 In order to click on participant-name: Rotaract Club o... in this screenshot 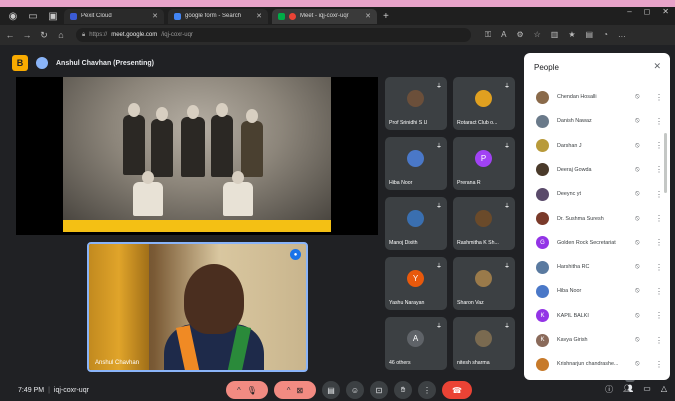, I will do `click(477, 123)`.